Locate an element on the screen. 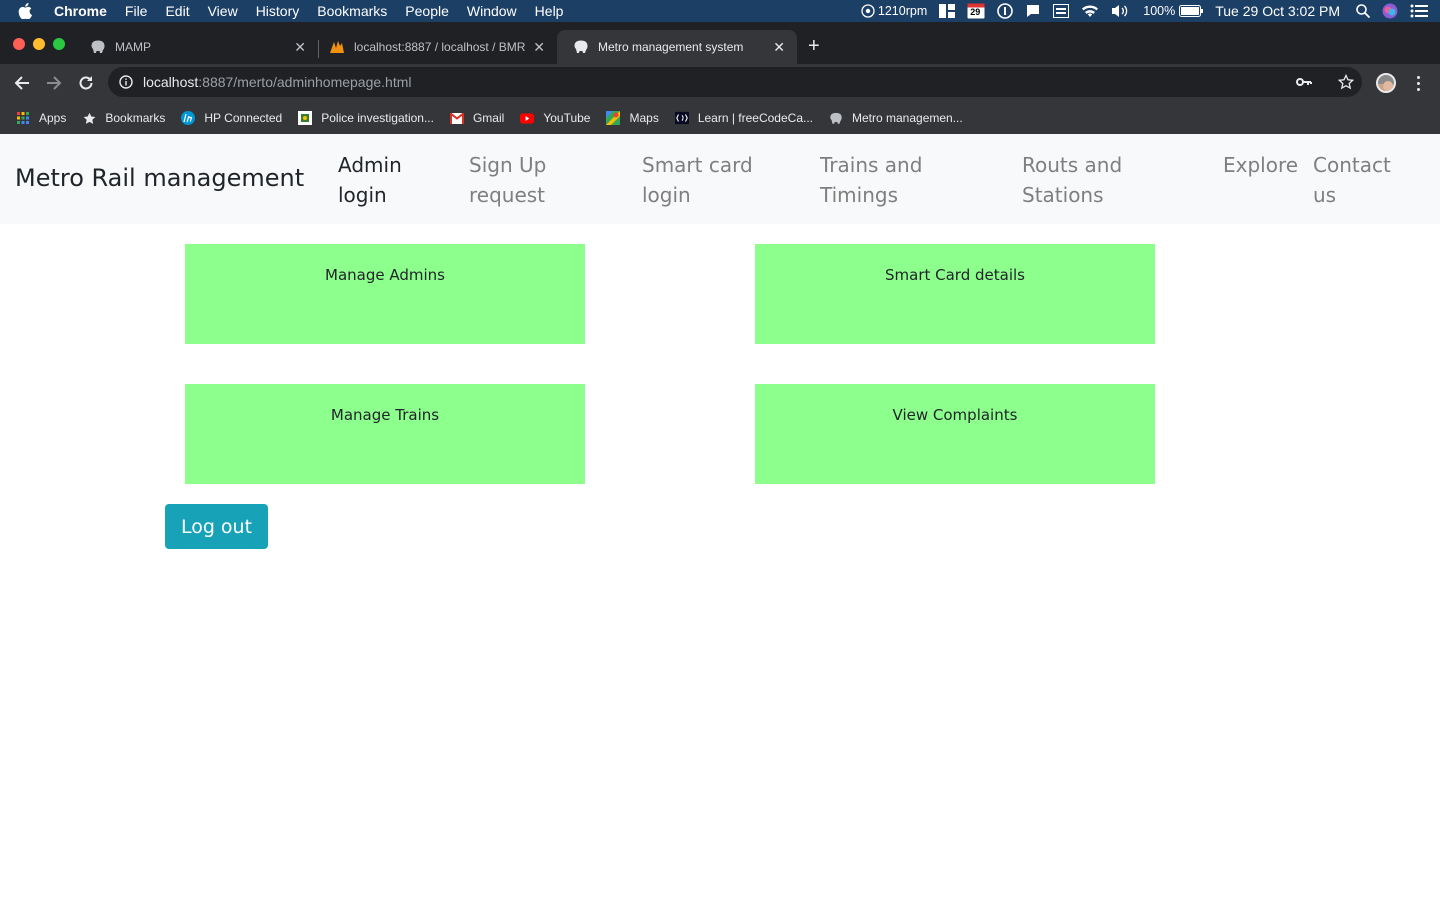  notification-icon is located at coordinates (1033, 11).